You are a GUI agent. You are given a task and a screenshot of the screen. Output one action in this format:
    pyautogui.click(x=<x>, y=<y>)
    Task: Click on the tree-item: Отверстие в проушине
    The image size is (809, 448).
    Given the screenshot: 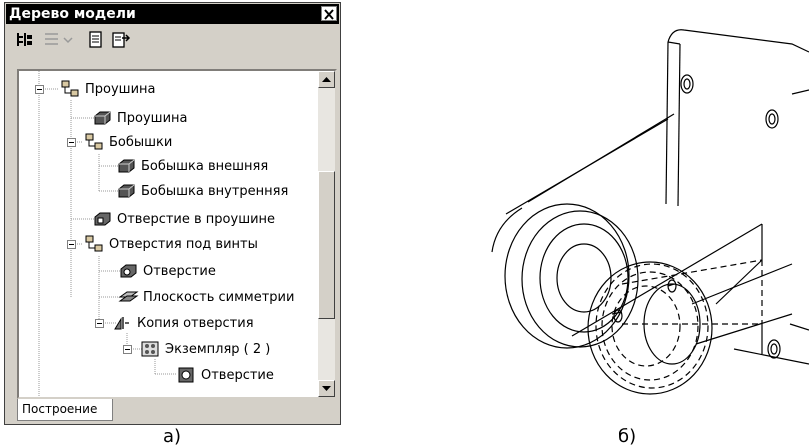 What is the action you would take?
    pyautogui.click(x=183, y=219)
    